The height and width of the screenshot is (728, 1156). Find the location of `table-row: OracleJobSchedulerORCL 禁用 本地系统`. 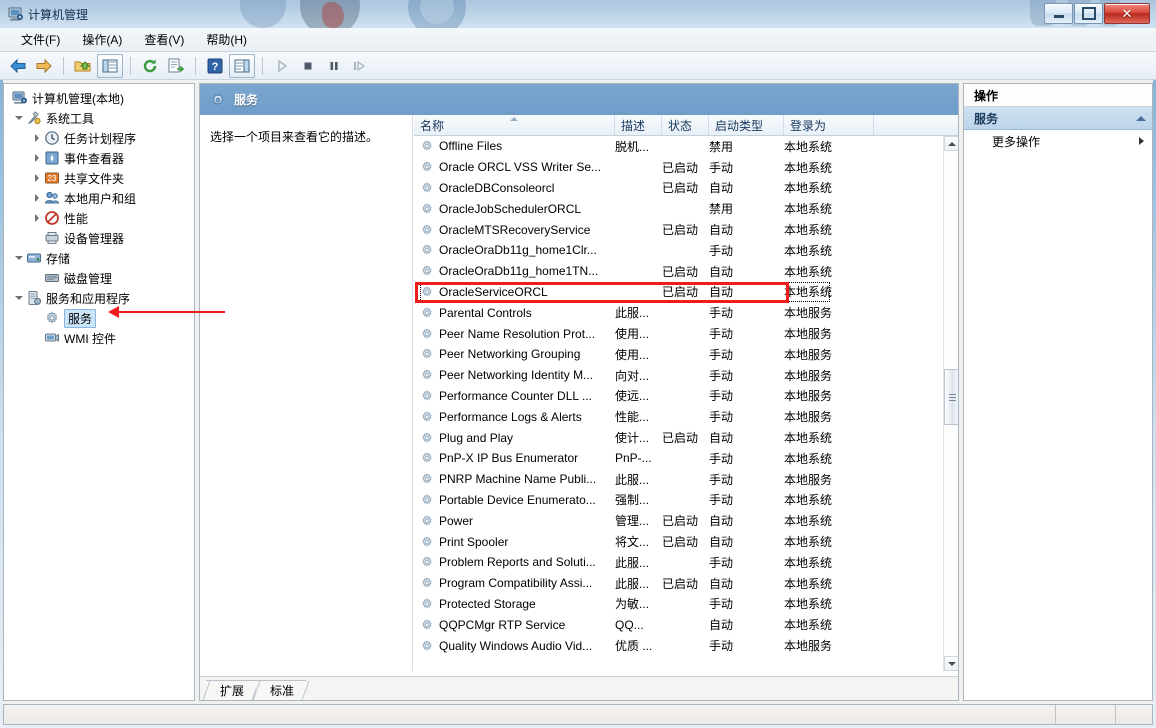

table-row: OracleJobSchedulerORCL 禁用 本地系统 is located at coordinates (678, 208).